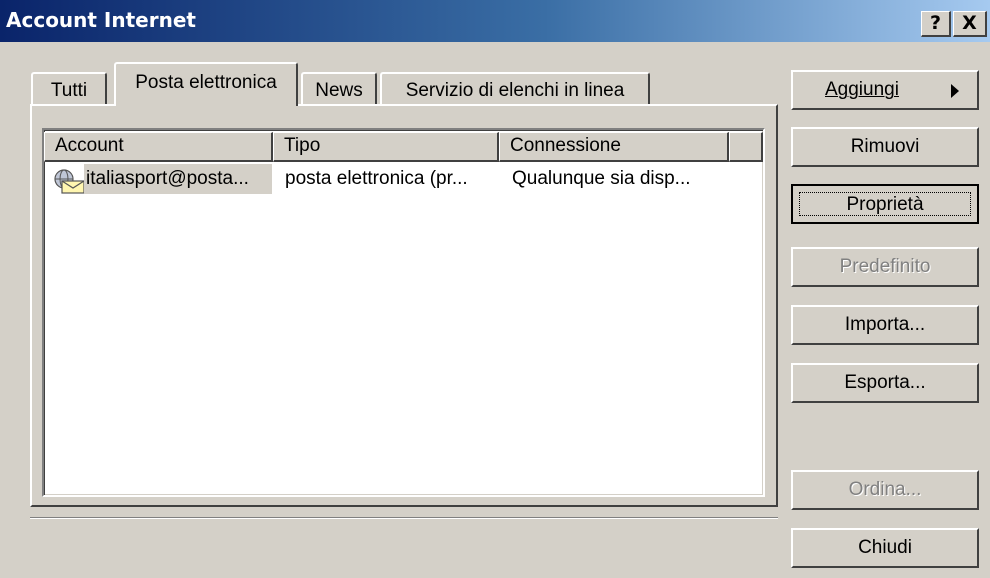  What do you see at coordinates (862, 89) in the screenshot?
I see `add-button-label: Aggiungi` at bounding box center [862, 89].